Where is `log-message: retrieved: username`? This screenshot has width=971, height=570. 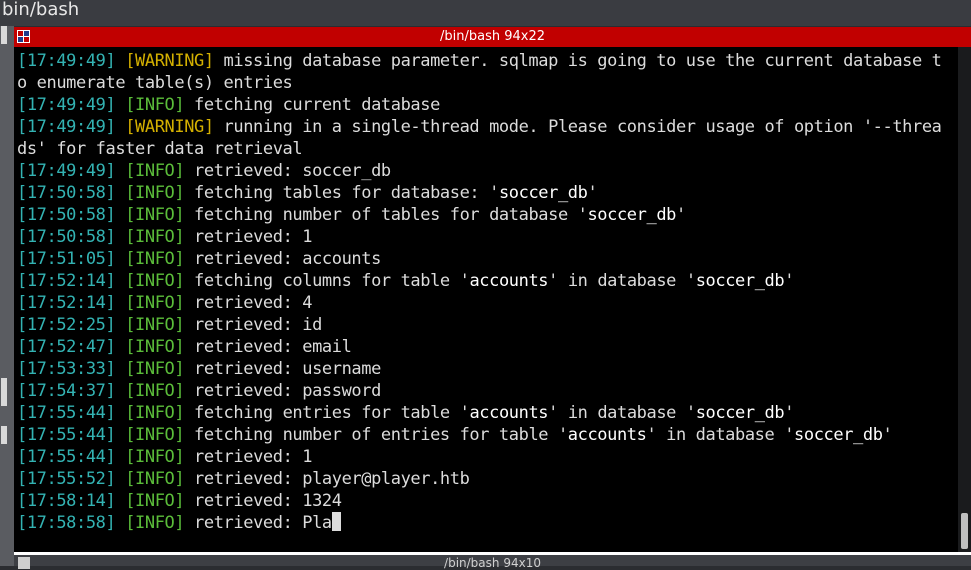
log-message: retrieved: username is located at coordinates (282, 369).